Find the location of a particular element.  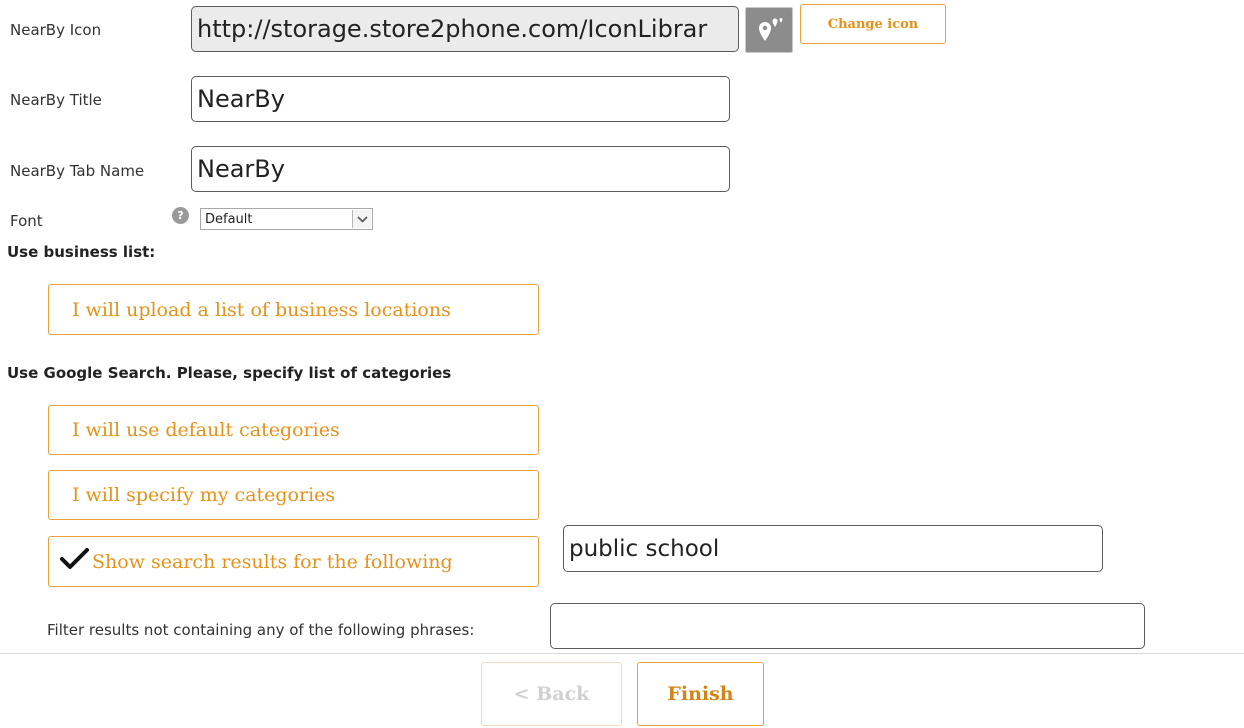

show-search-results-button: Show search results for the following is located at coordinates (293, 561).